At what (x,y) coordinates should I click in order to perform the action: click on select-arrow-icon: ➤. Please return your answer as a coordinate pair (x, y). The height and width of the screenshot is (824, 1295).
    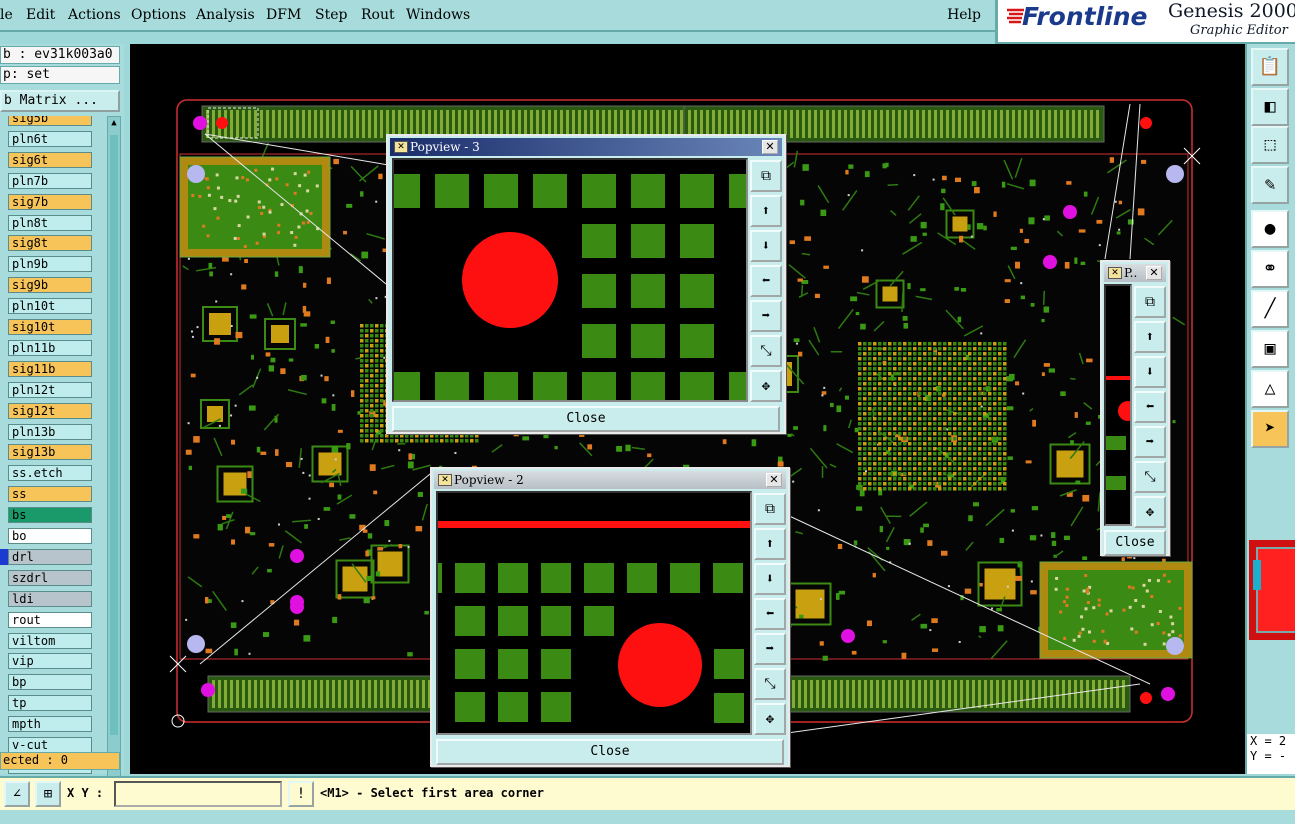
    Looking at the image, I should click on (1270, 429).